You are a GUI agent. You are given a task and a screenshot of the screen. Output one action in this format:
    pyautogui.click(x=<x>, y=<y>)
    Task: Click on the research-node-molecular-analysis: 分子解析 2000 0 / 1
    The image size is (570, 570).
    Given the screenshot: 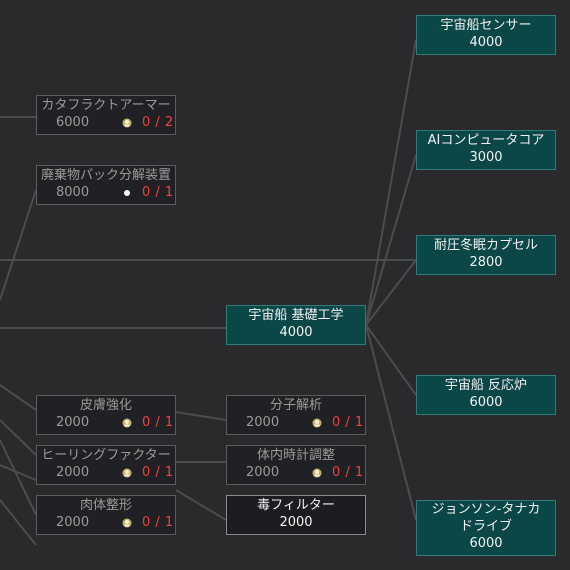 What is the action you would take?
    pyautogui.click(x=296, y=415)
    